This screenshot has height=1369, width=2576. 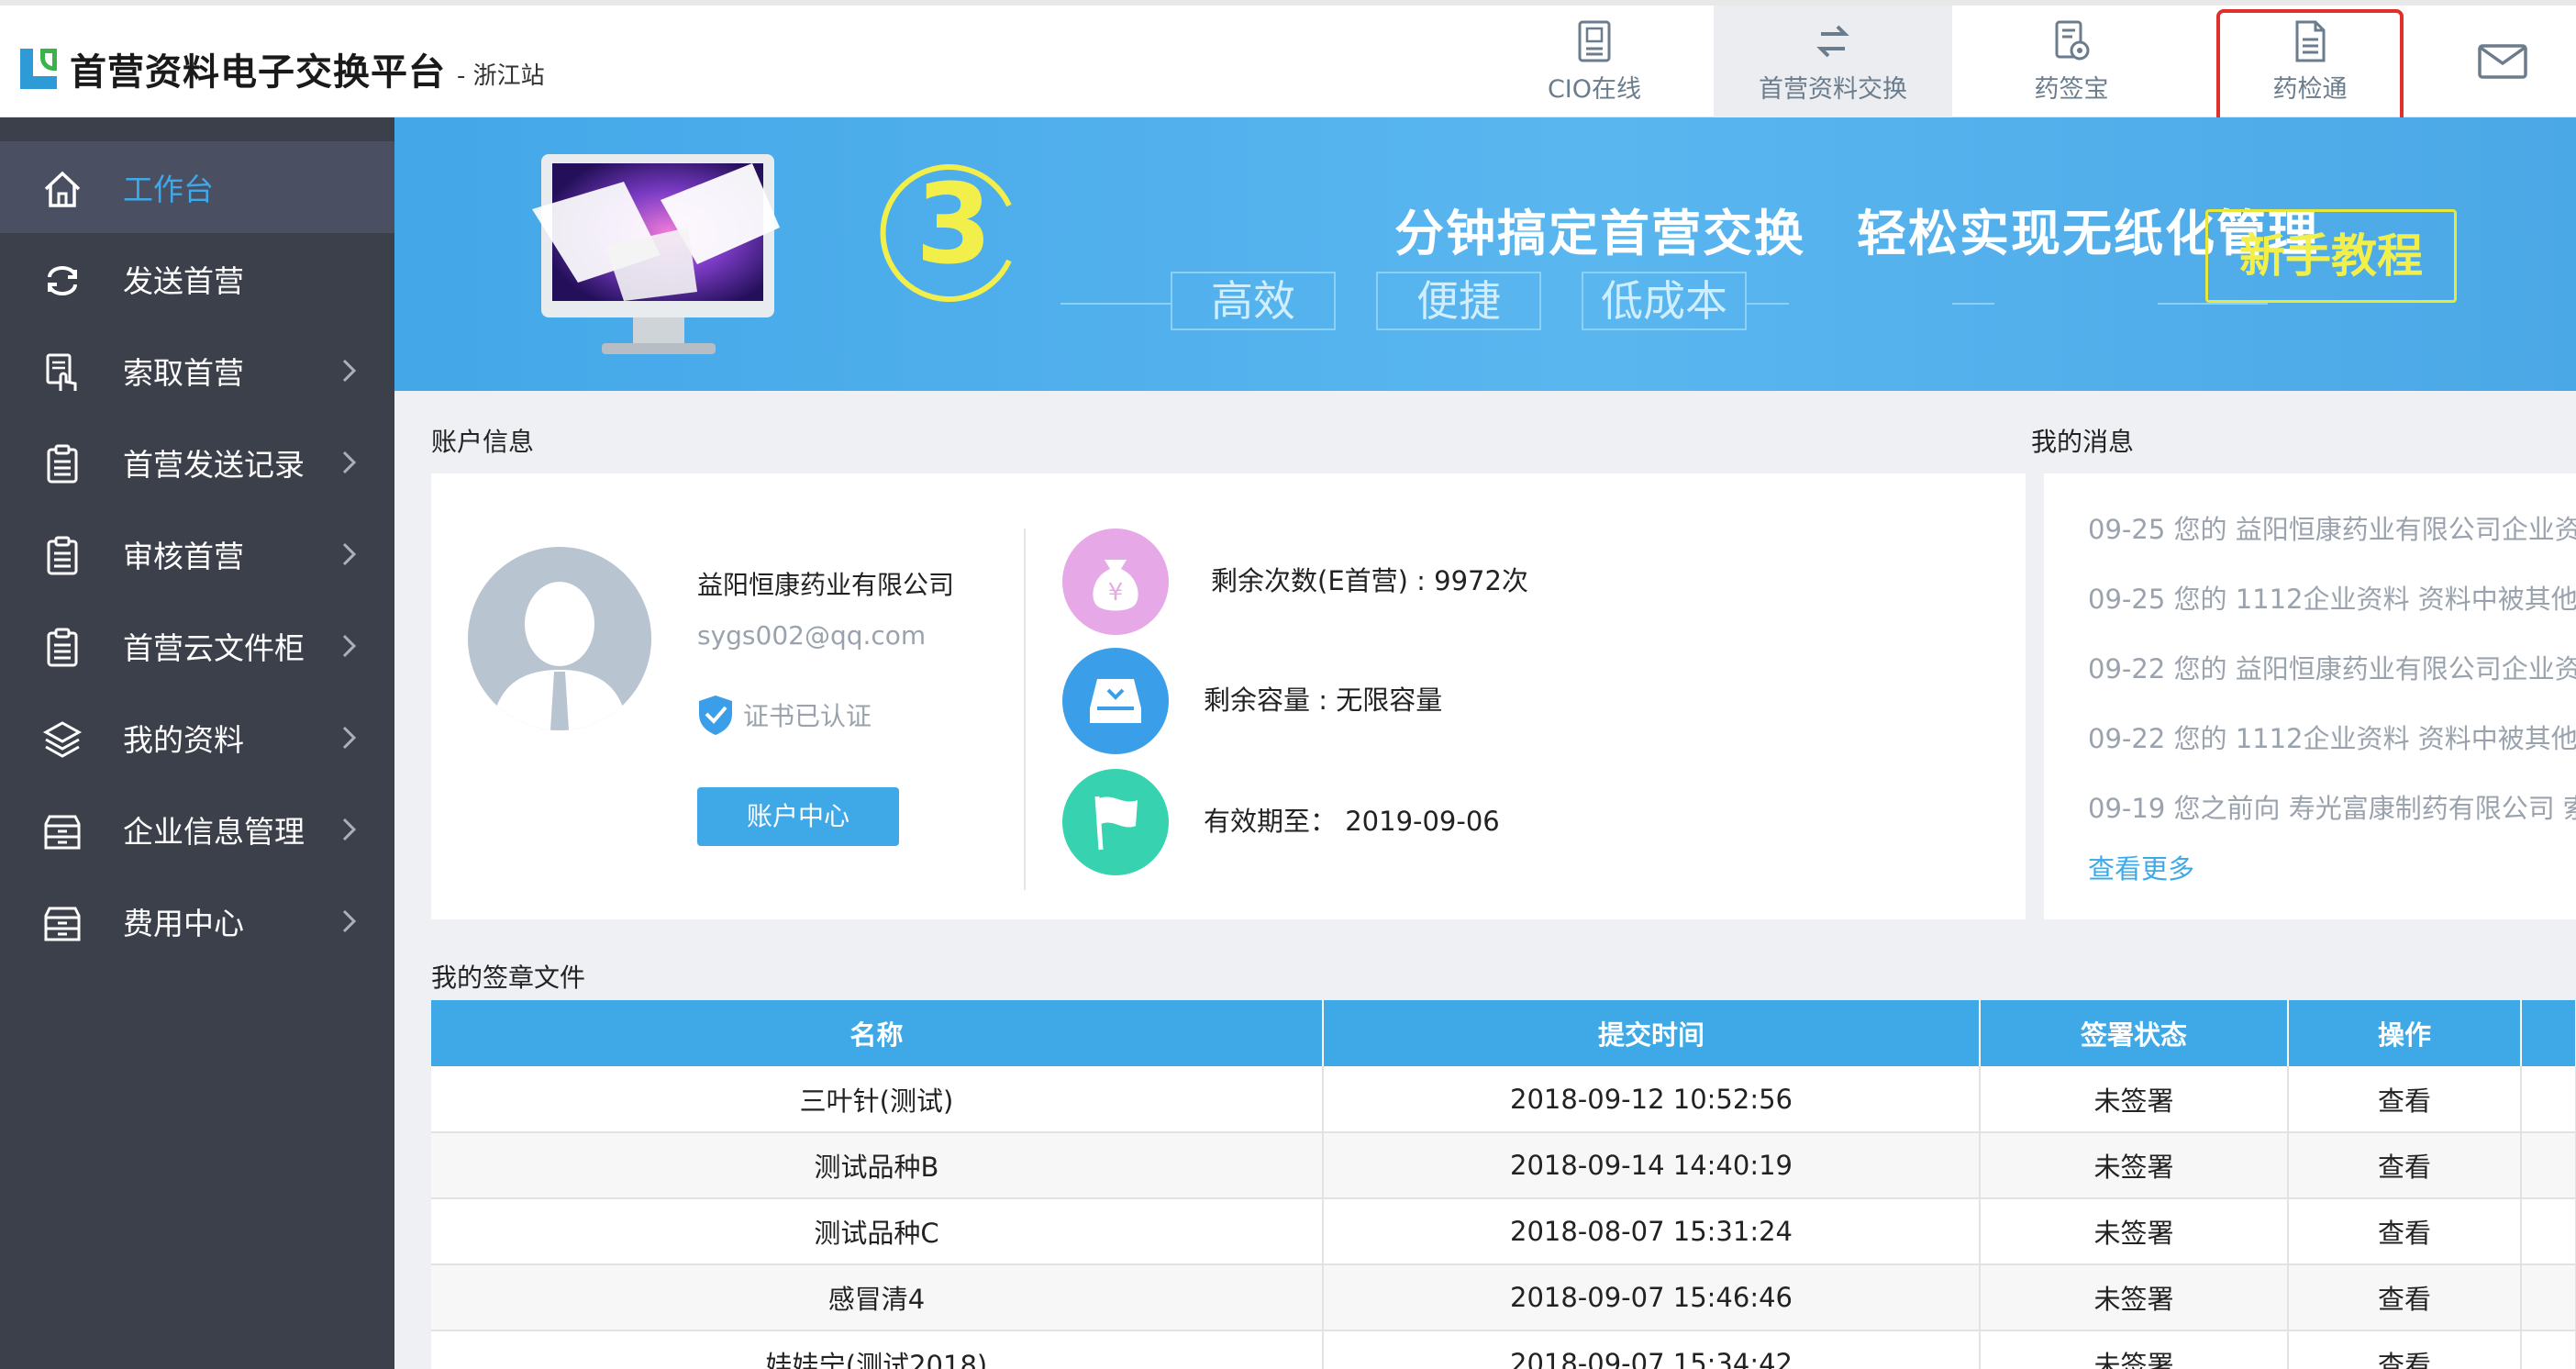 I want to click on home-icon, so click(x=62, y=189).